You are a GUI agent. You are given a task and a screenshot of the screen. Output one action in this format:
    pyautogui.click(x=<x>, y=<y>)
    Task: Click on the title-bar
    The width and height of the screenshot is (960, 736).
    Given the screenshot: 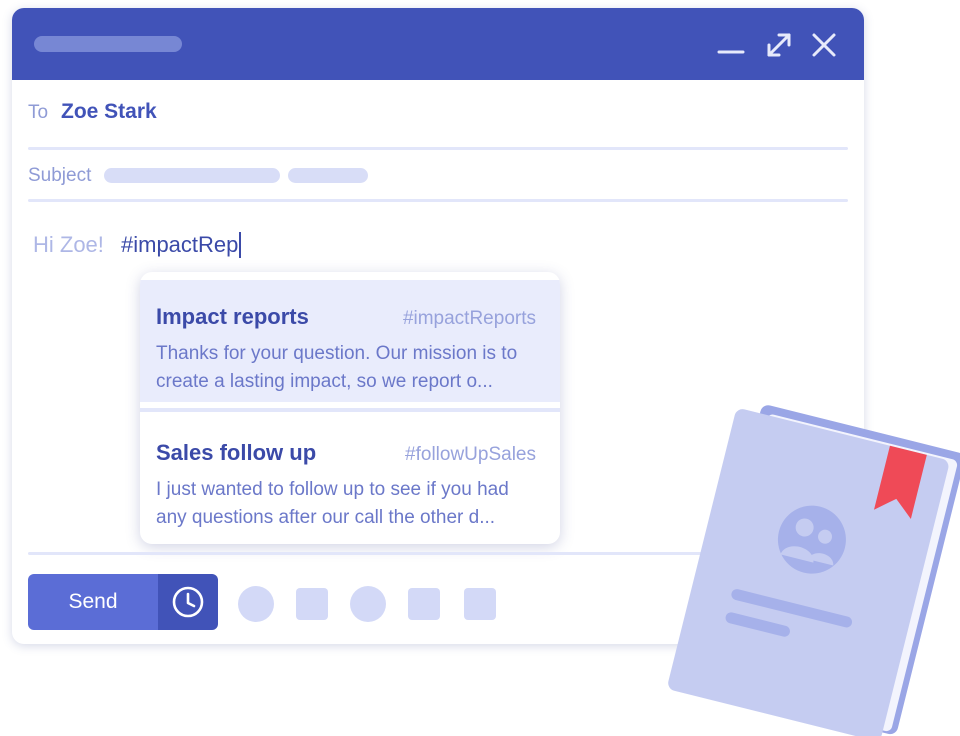 What is the action you would take?
    pyautogui.click(x=438, y=44)
    